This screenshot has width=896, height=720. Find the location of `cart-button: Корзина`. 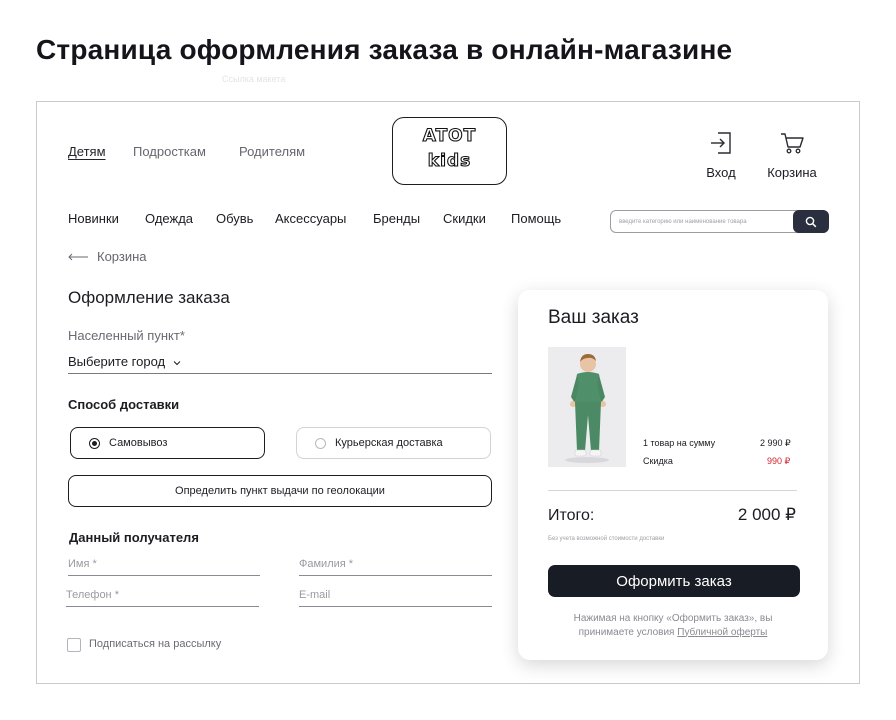

cart-button: Корзина is located at coordinates (792, 155).